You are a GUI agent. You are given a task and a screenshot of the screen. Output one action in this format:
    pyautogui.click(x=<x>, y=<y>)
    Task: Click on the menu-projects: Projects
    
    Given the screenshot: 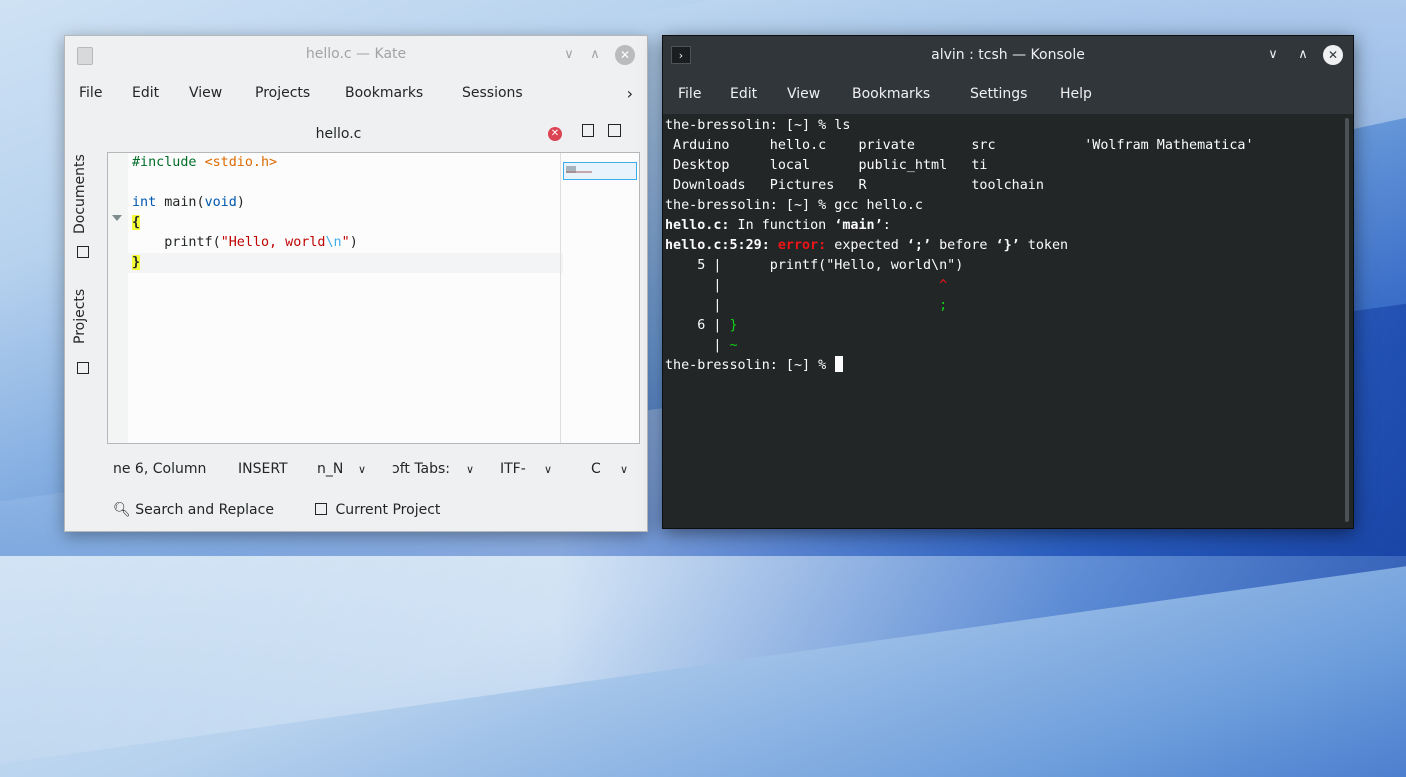 What is the action you would take?
    pyautogui.click(x=282, y=93)
    